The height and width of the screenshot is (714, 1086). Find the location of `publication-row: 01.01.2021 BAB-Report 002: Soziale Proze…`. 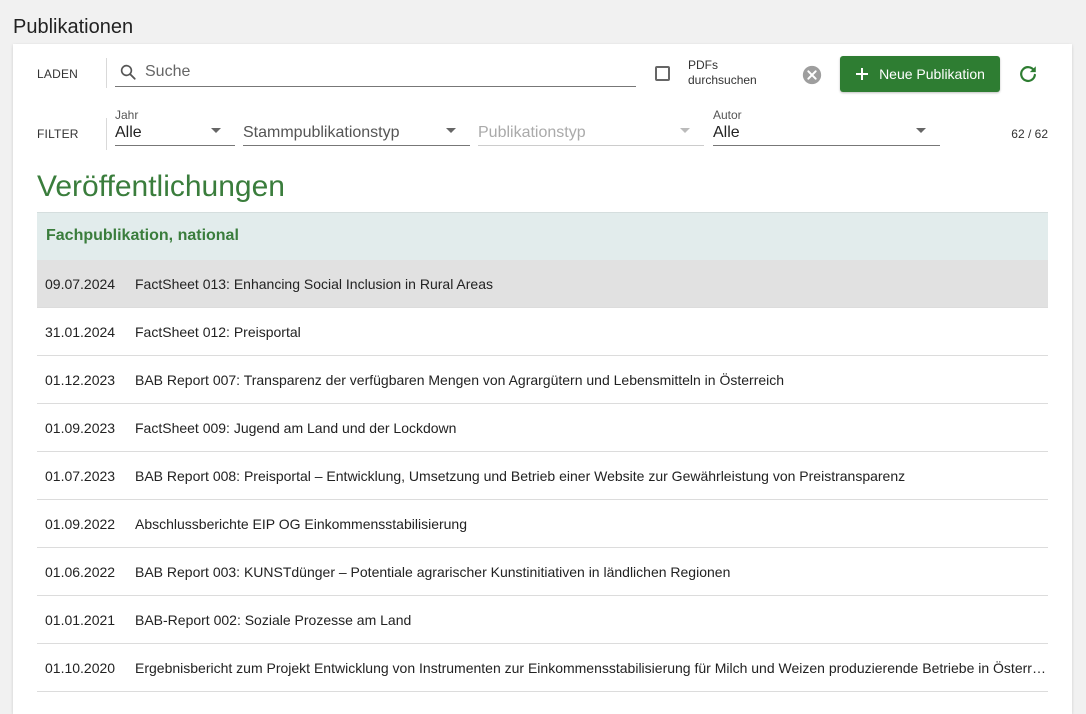

publication-row: 01.01.2021 BAB-Report 002: Soziale Proze… is located at coordinates (542, 620).